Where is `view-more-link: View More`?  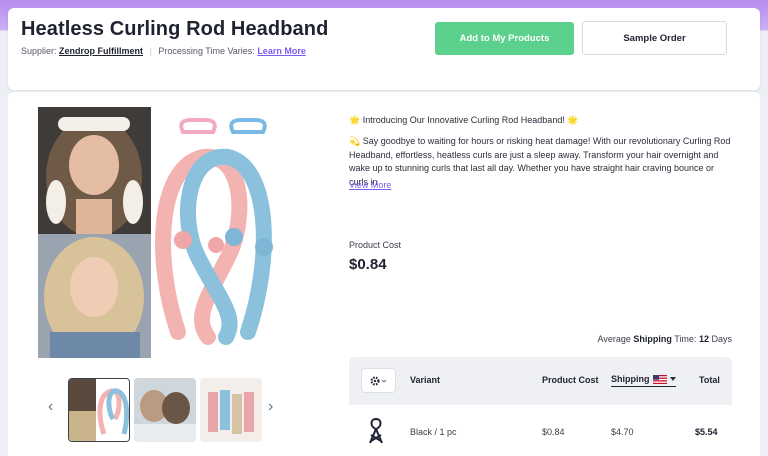
view-more-link: View More is located at coordinates (370, 185).